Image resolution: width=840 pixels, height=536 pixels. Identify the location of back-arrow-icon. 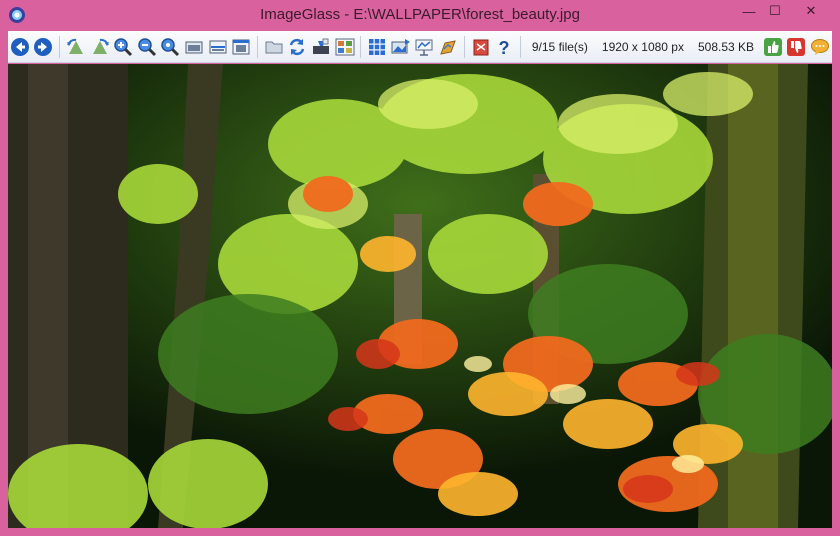
(19, 46).